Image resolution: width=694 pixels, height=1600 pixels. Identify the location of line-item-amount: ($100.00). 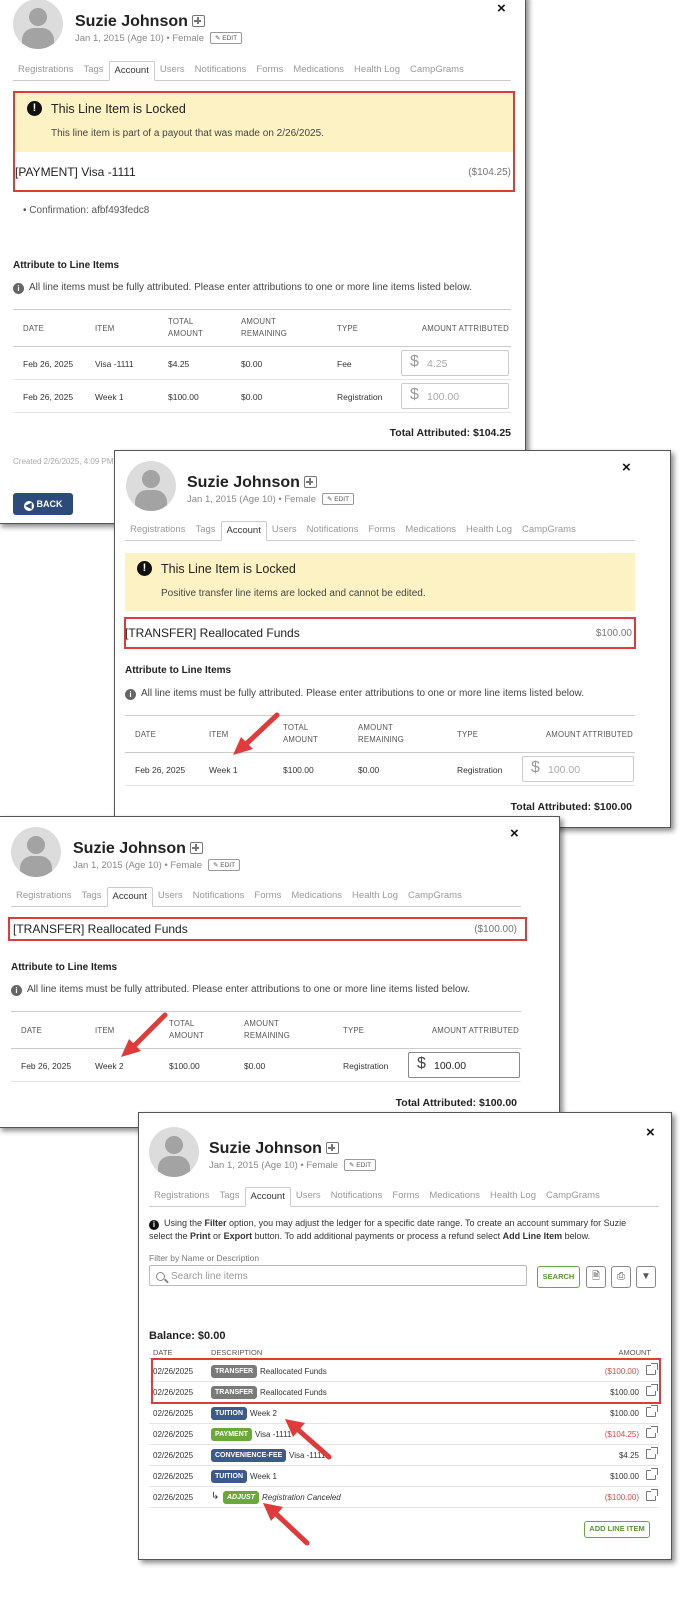
(495, 929).